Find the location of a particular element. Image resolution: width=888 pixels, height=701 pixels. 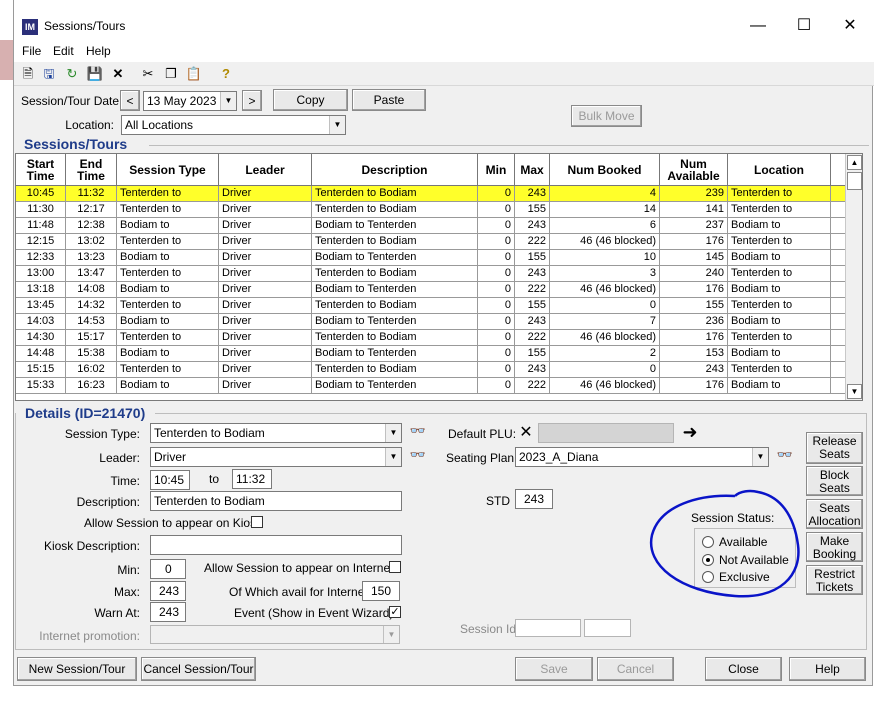

column-header: Leader is located at coordinates (265, 169).